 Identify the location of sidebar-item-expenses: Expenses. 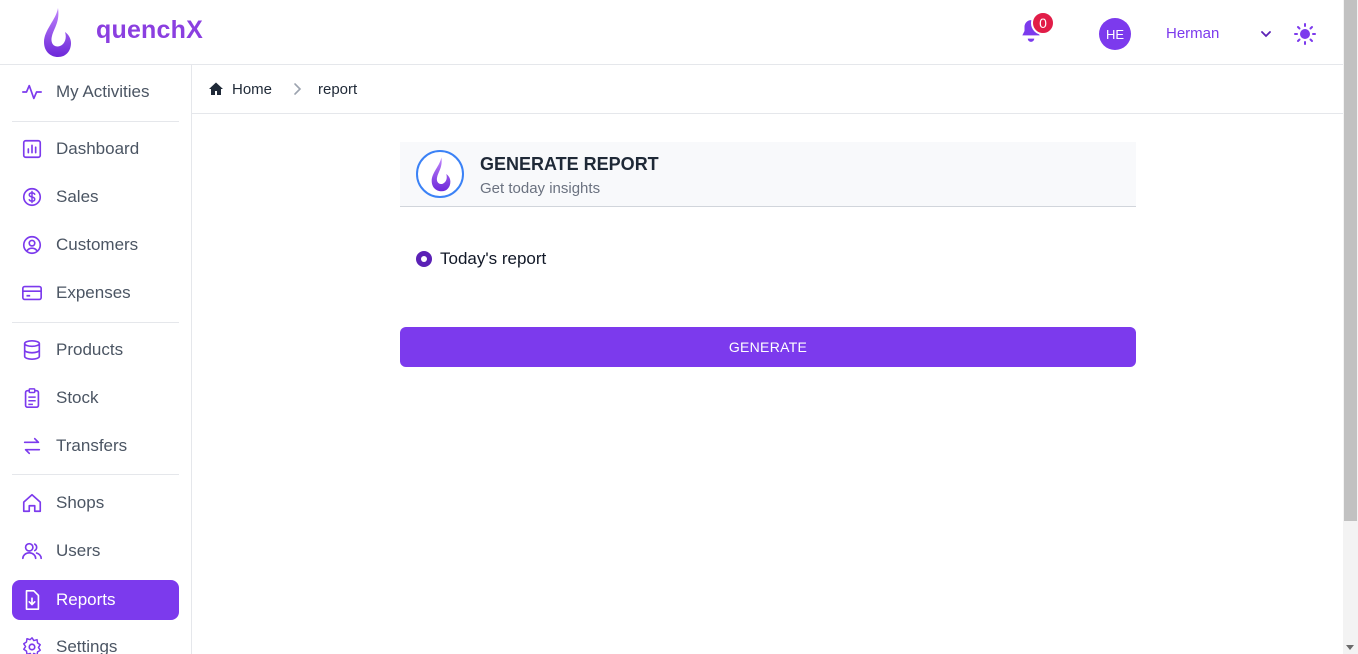
(95, 293).